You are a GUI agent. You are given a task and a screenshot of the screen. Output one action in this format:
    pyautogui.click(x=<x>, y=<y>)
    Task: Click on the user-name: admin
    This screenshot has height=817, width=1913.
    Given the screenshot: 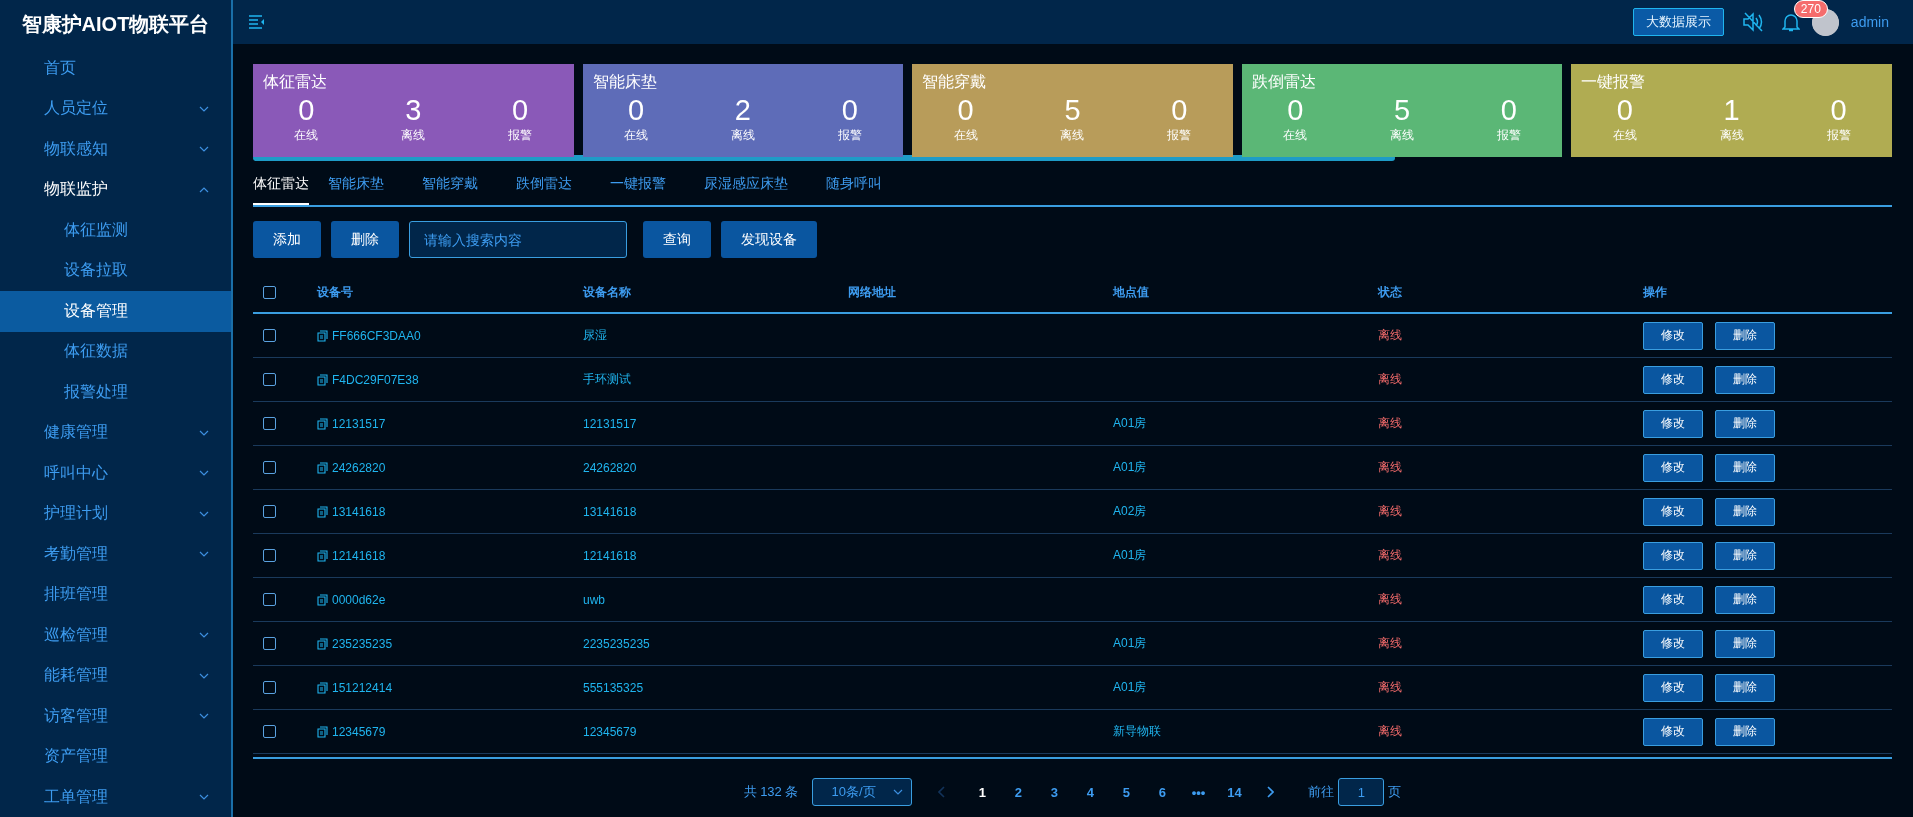 What is the action you would take?
    pyautogui.click(x=1869, y=22)
    